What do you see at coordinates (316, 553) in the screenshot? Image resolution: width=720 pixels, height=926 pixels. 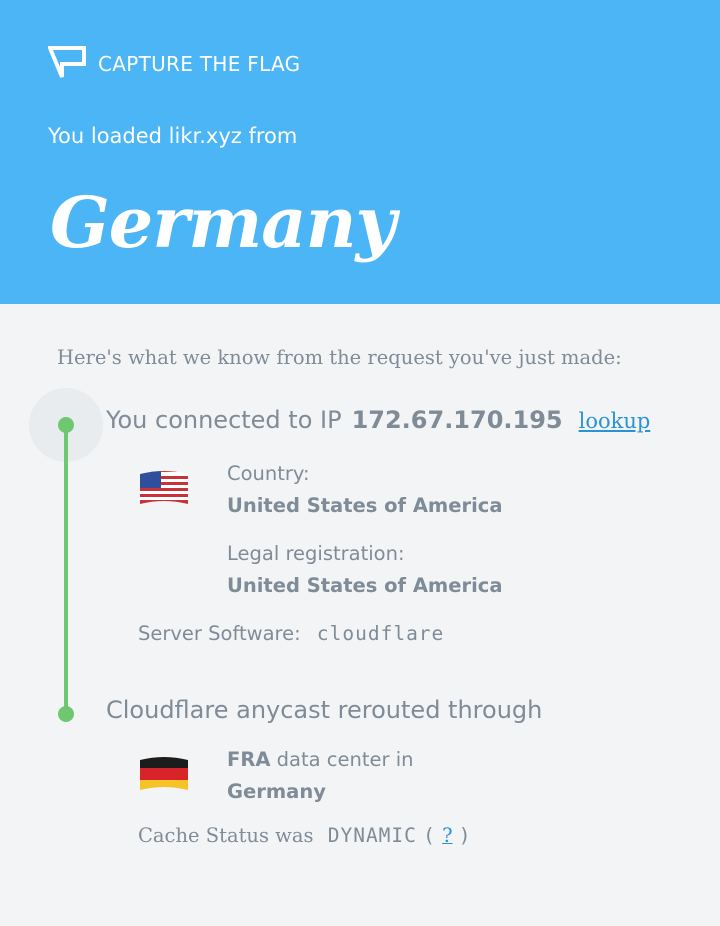 I see `legal-registration-label: Legal registration:` at bounding box center [316, 553].